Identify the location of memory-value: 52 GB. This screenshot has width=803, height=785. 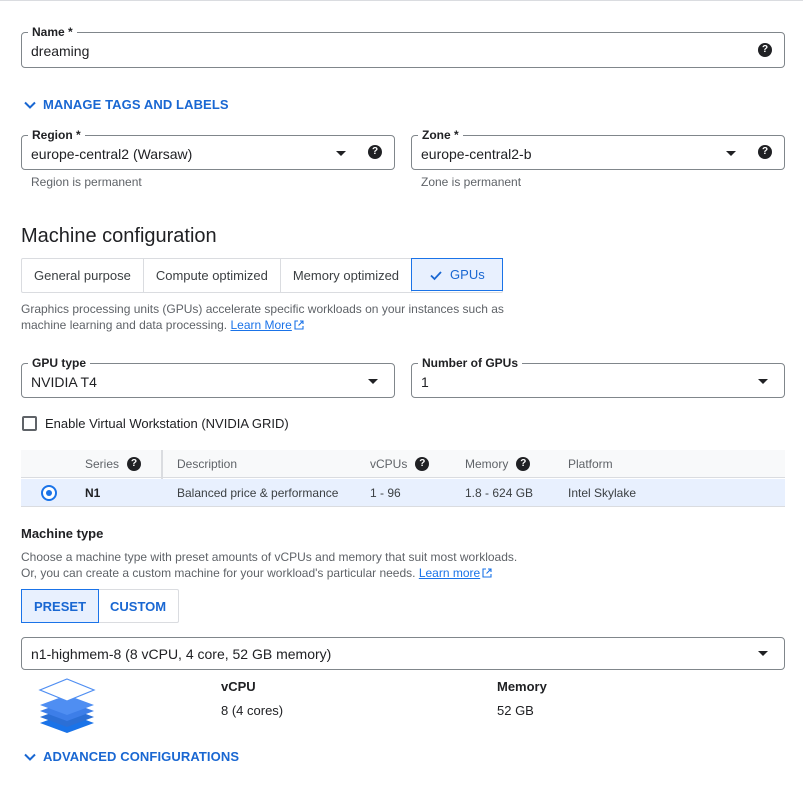
(515, 710).